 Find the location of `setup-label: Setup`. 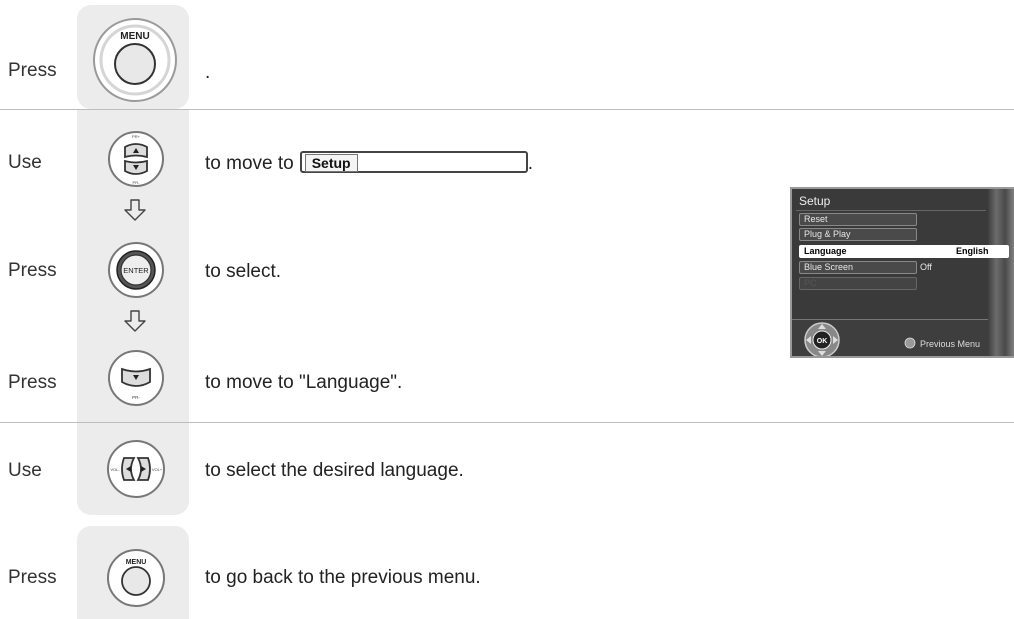

setup-label: Setup is located at coordinates (331, 163).